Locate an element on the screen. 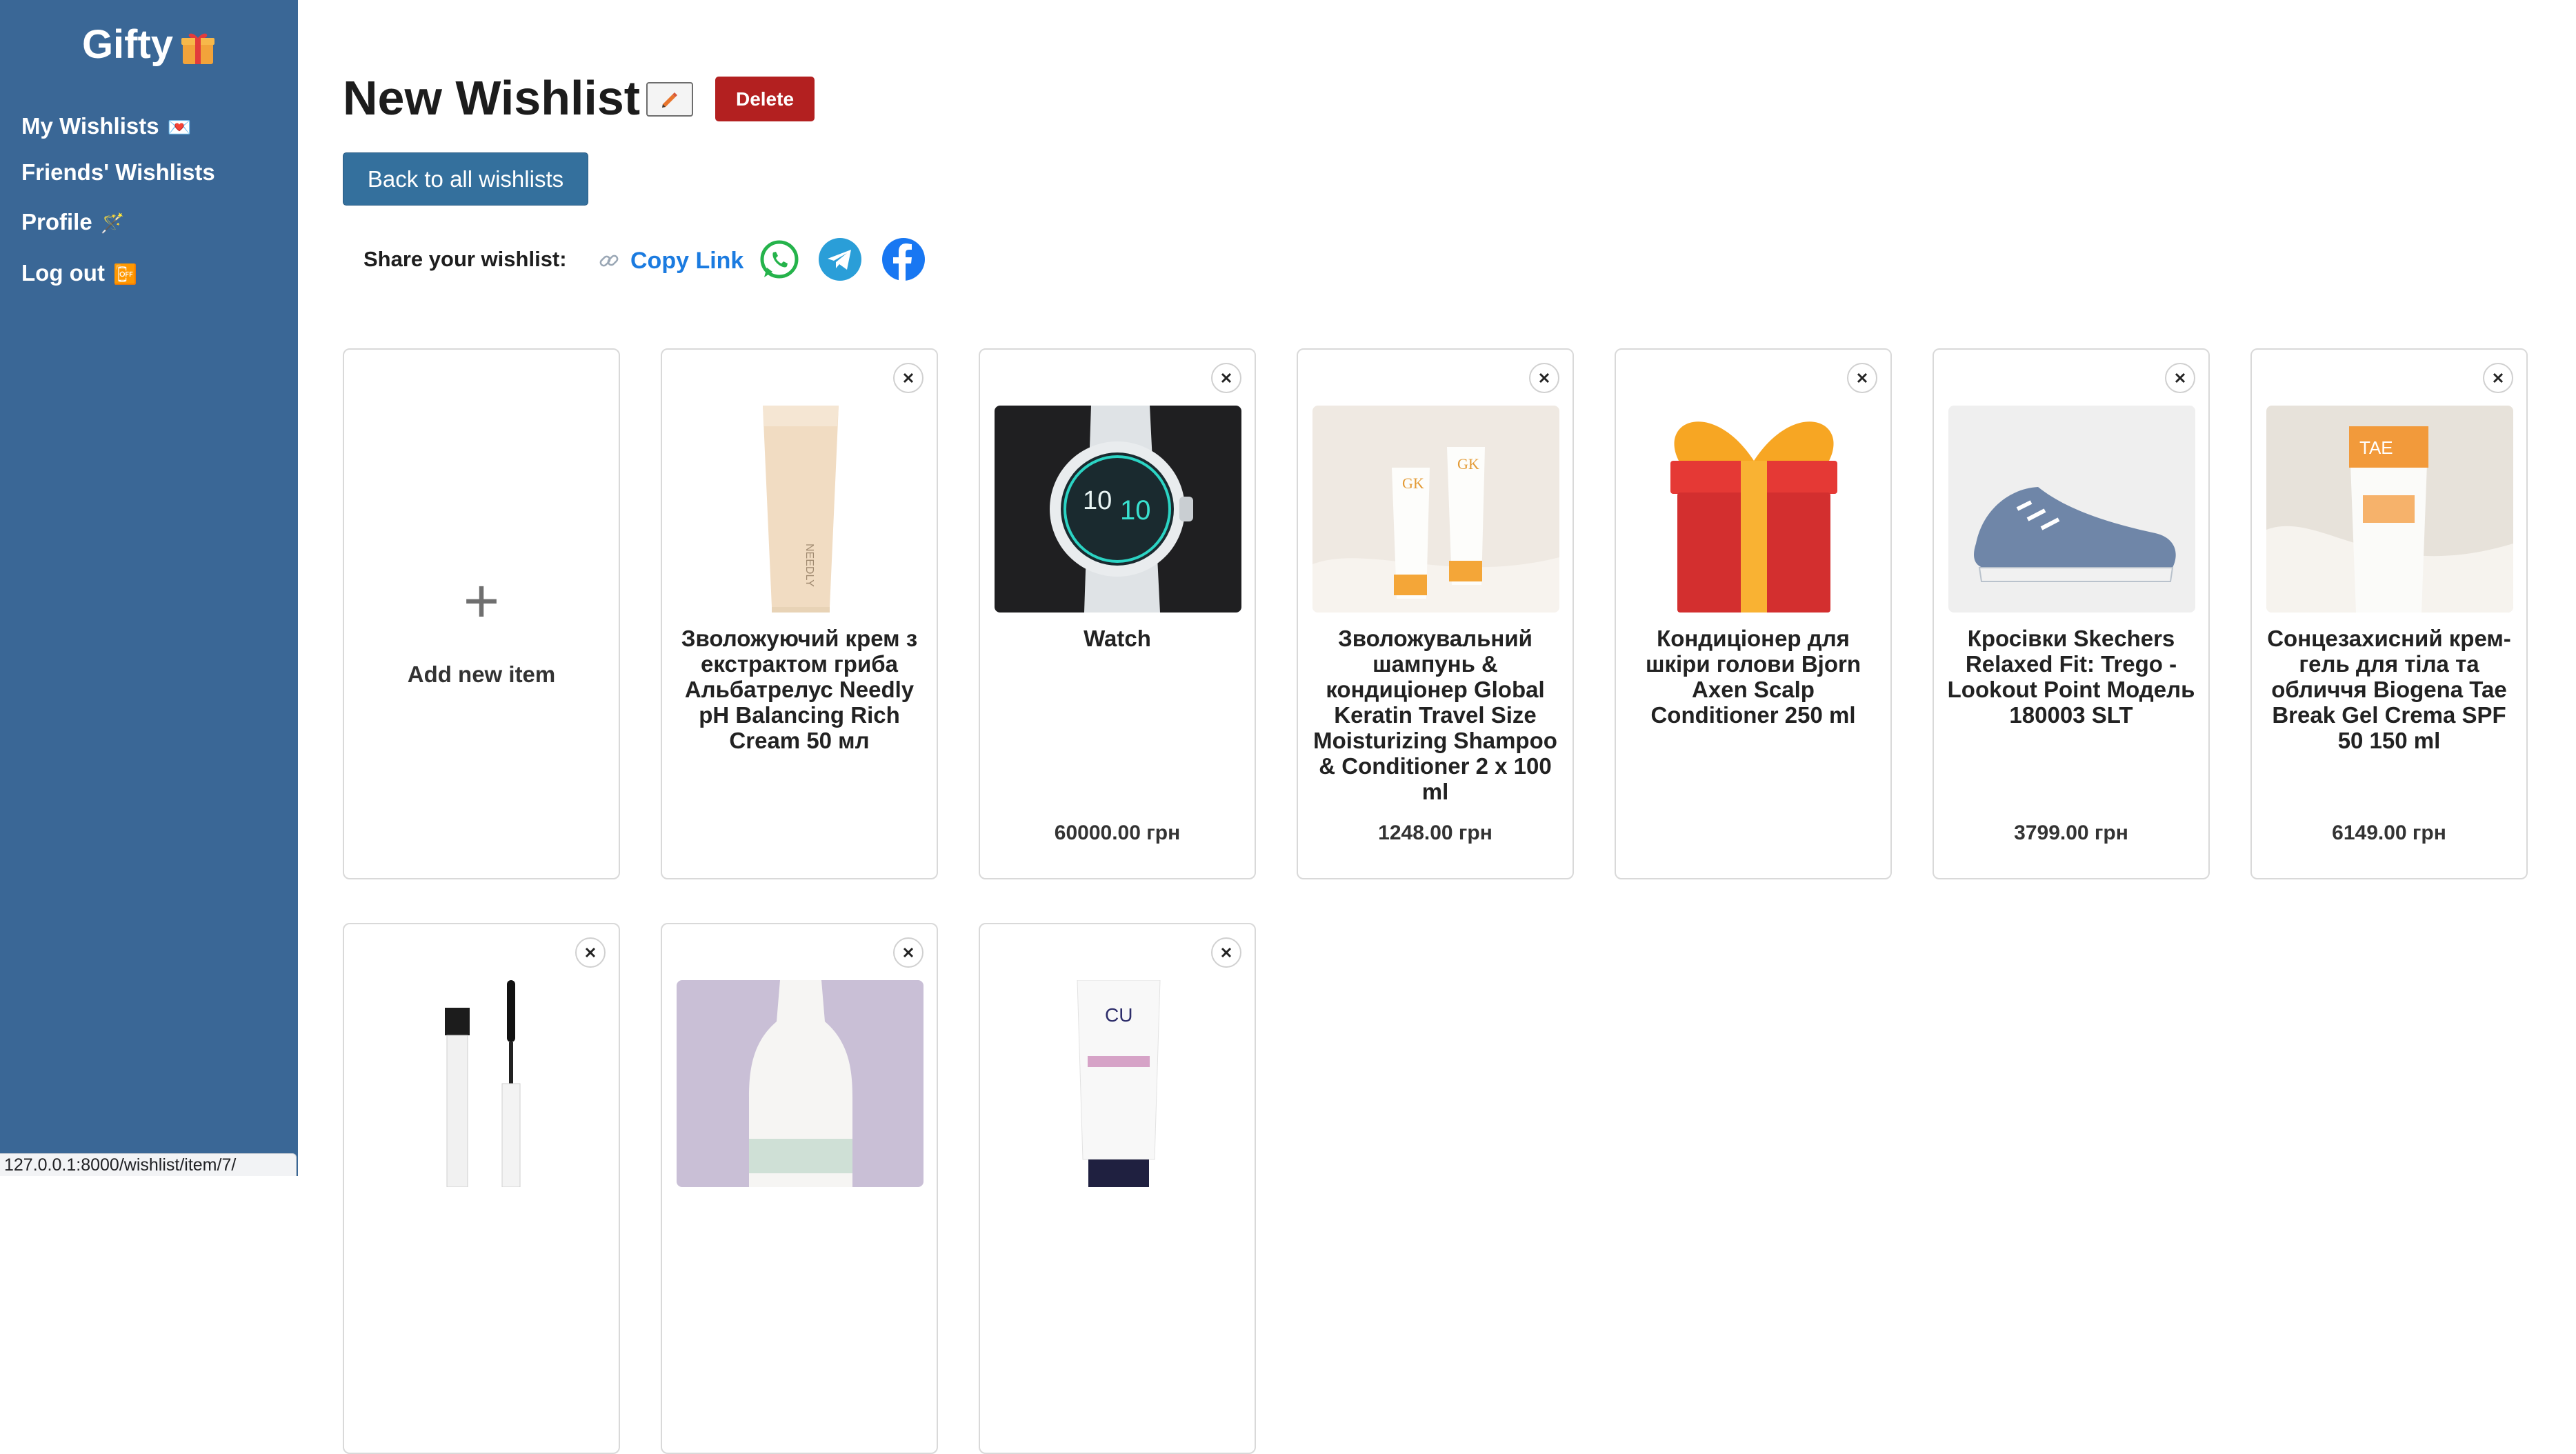 This screenshot has height=1454, width=2576. smartwatch-icon: 10 10 is located at coordinates (1118, 509).